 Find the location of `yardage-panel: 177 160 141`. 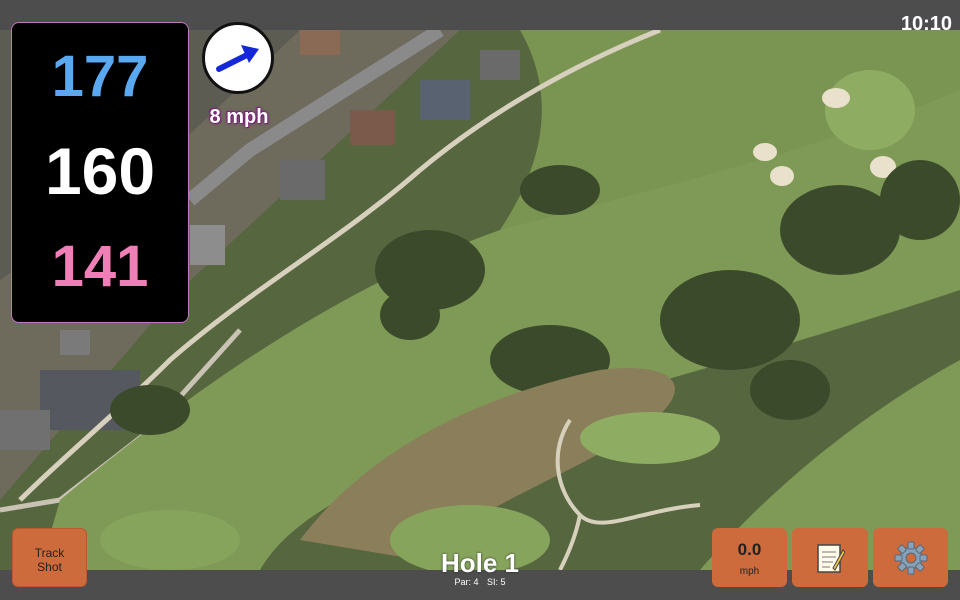

yardage-panel: 177 160 141 is located at coordinates (100, 172).